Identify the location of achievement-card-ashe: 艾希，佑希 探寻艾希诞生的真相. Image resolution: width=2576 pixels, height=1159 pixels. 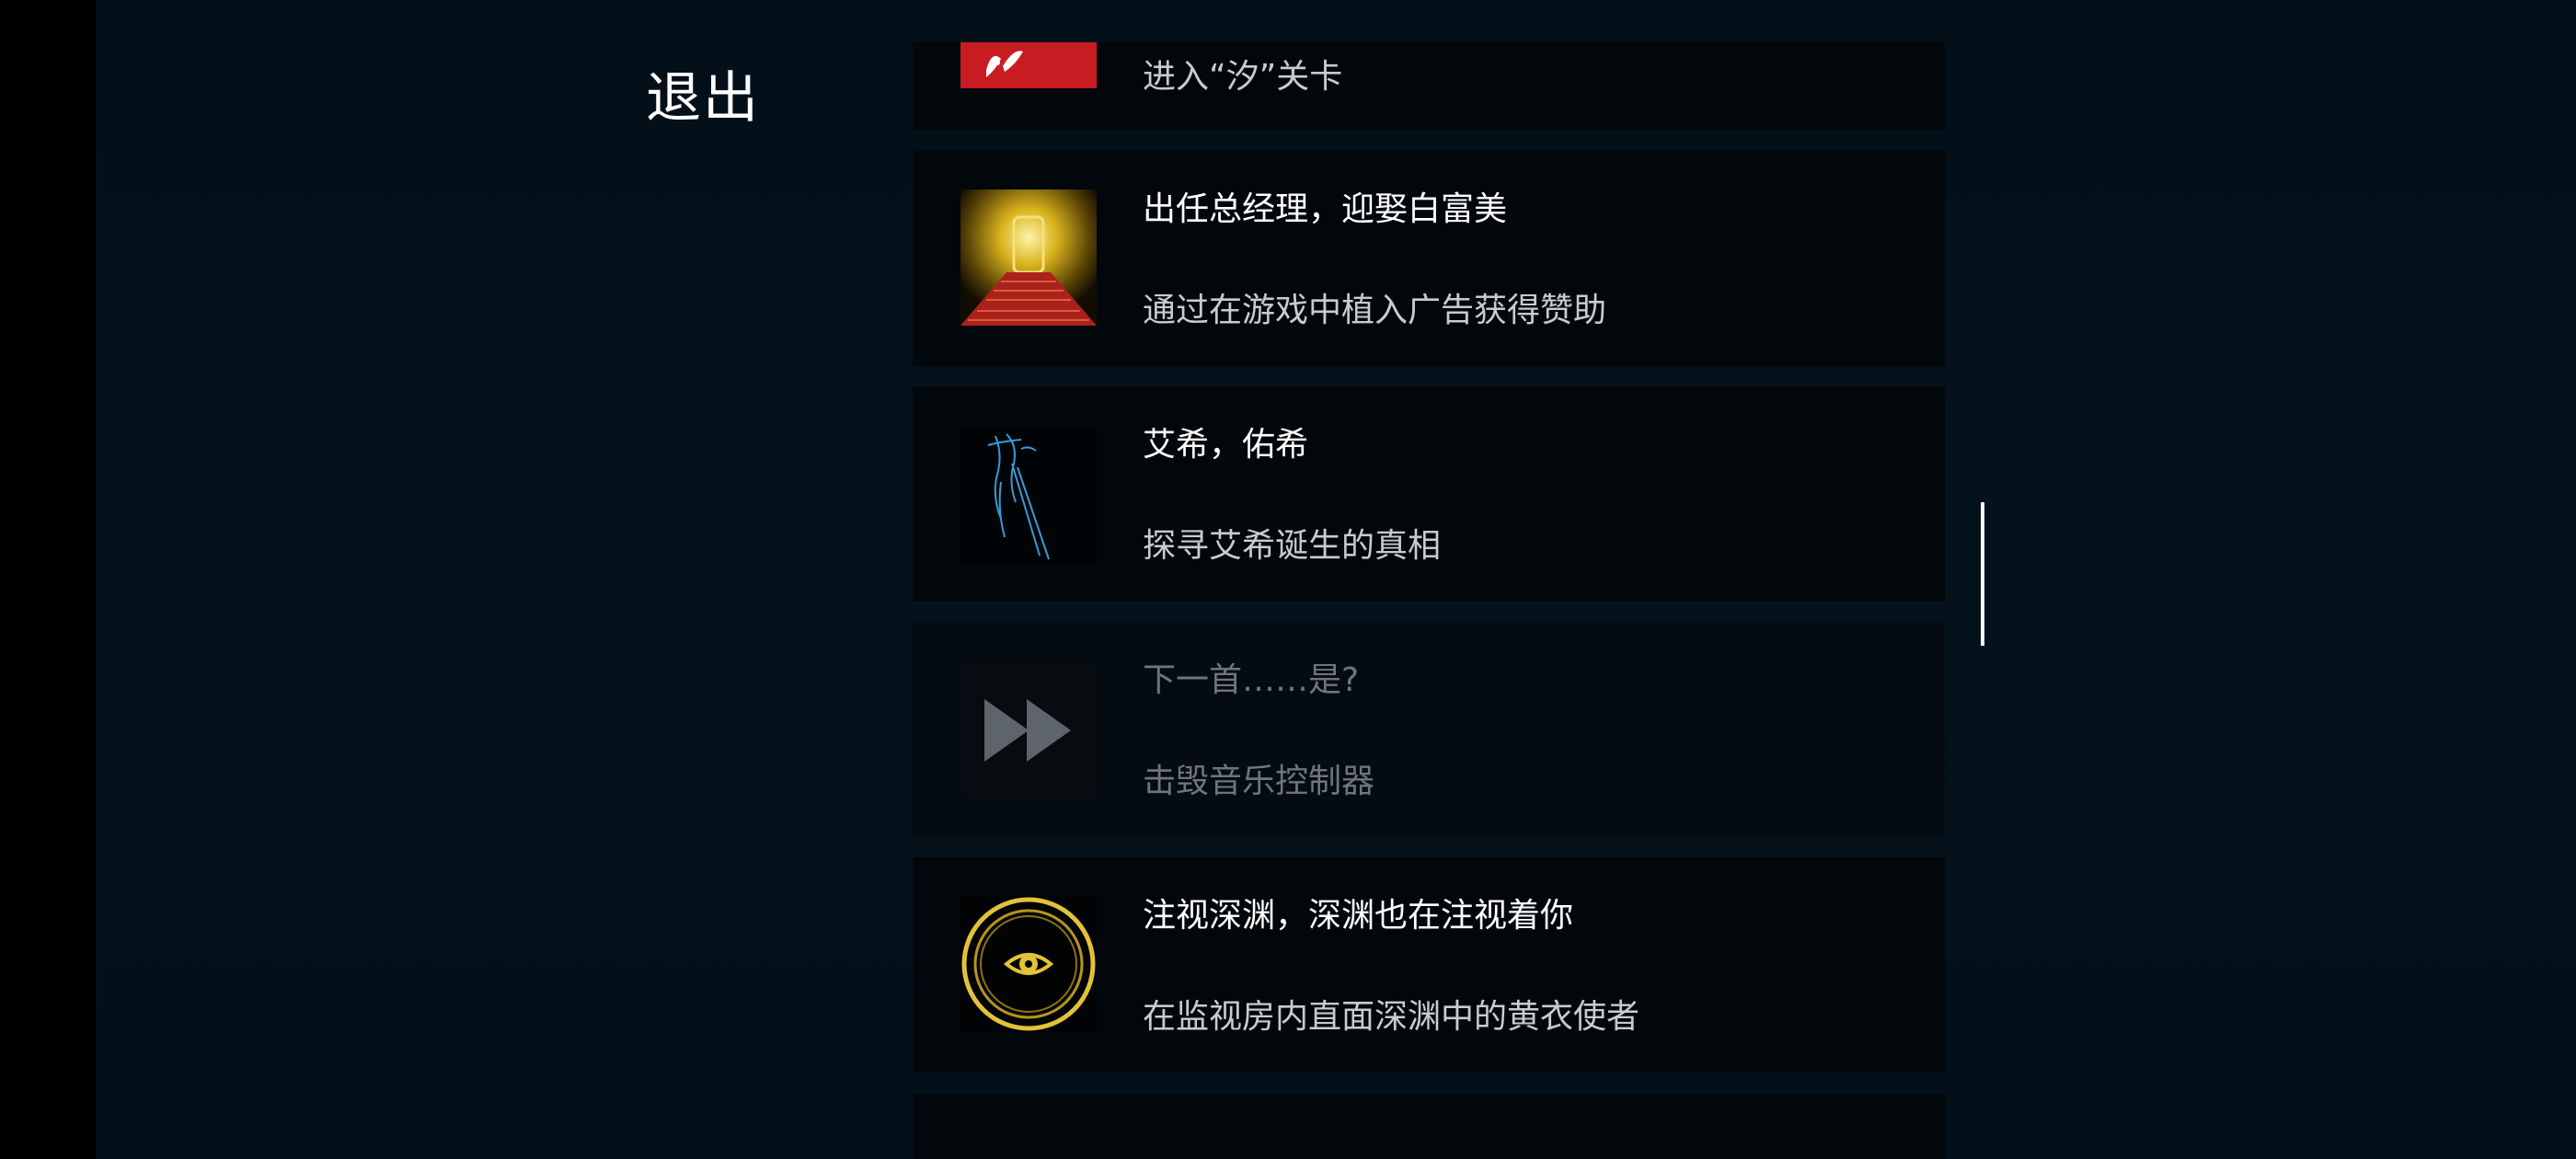
(1429, 494).